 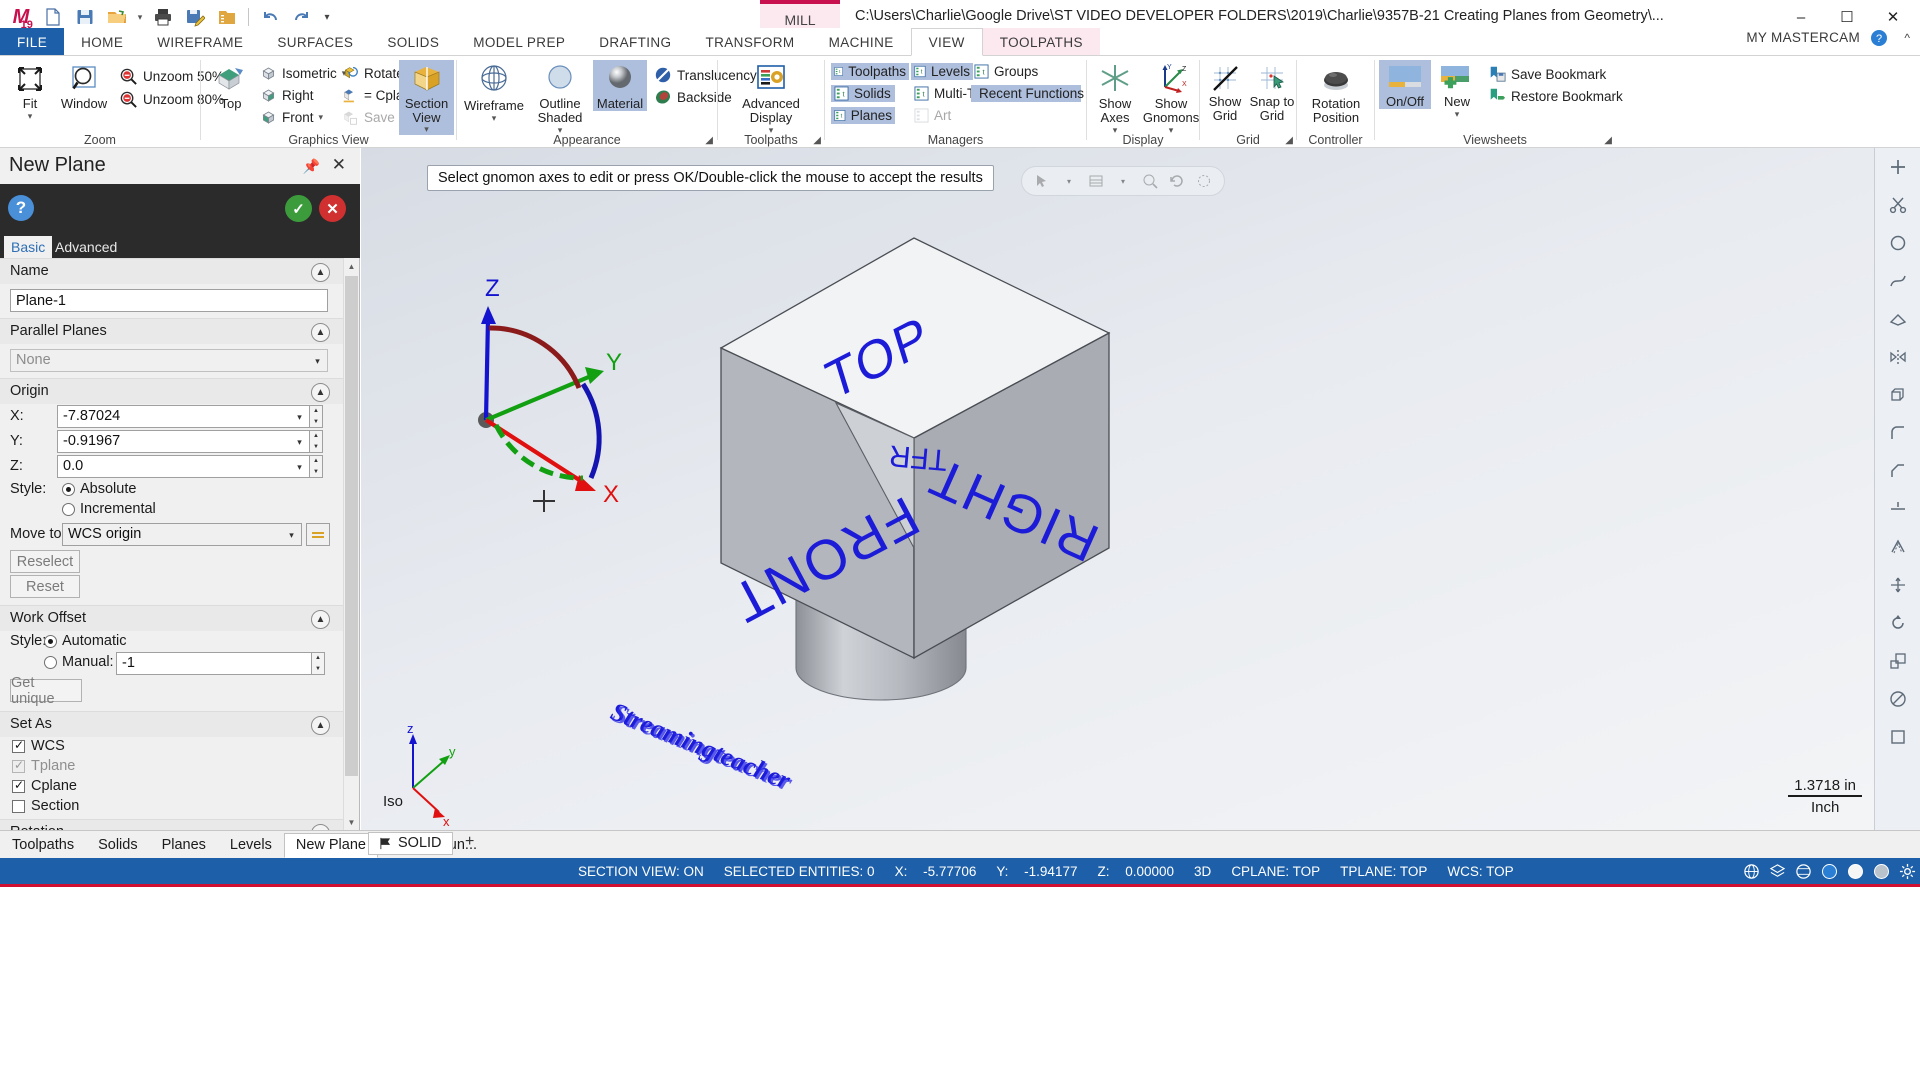 What do you see at coordinates (299, 467) in the screenshot?
I see `origin-z-dropdown-icon: ▾` at bounding box center [299, 467].